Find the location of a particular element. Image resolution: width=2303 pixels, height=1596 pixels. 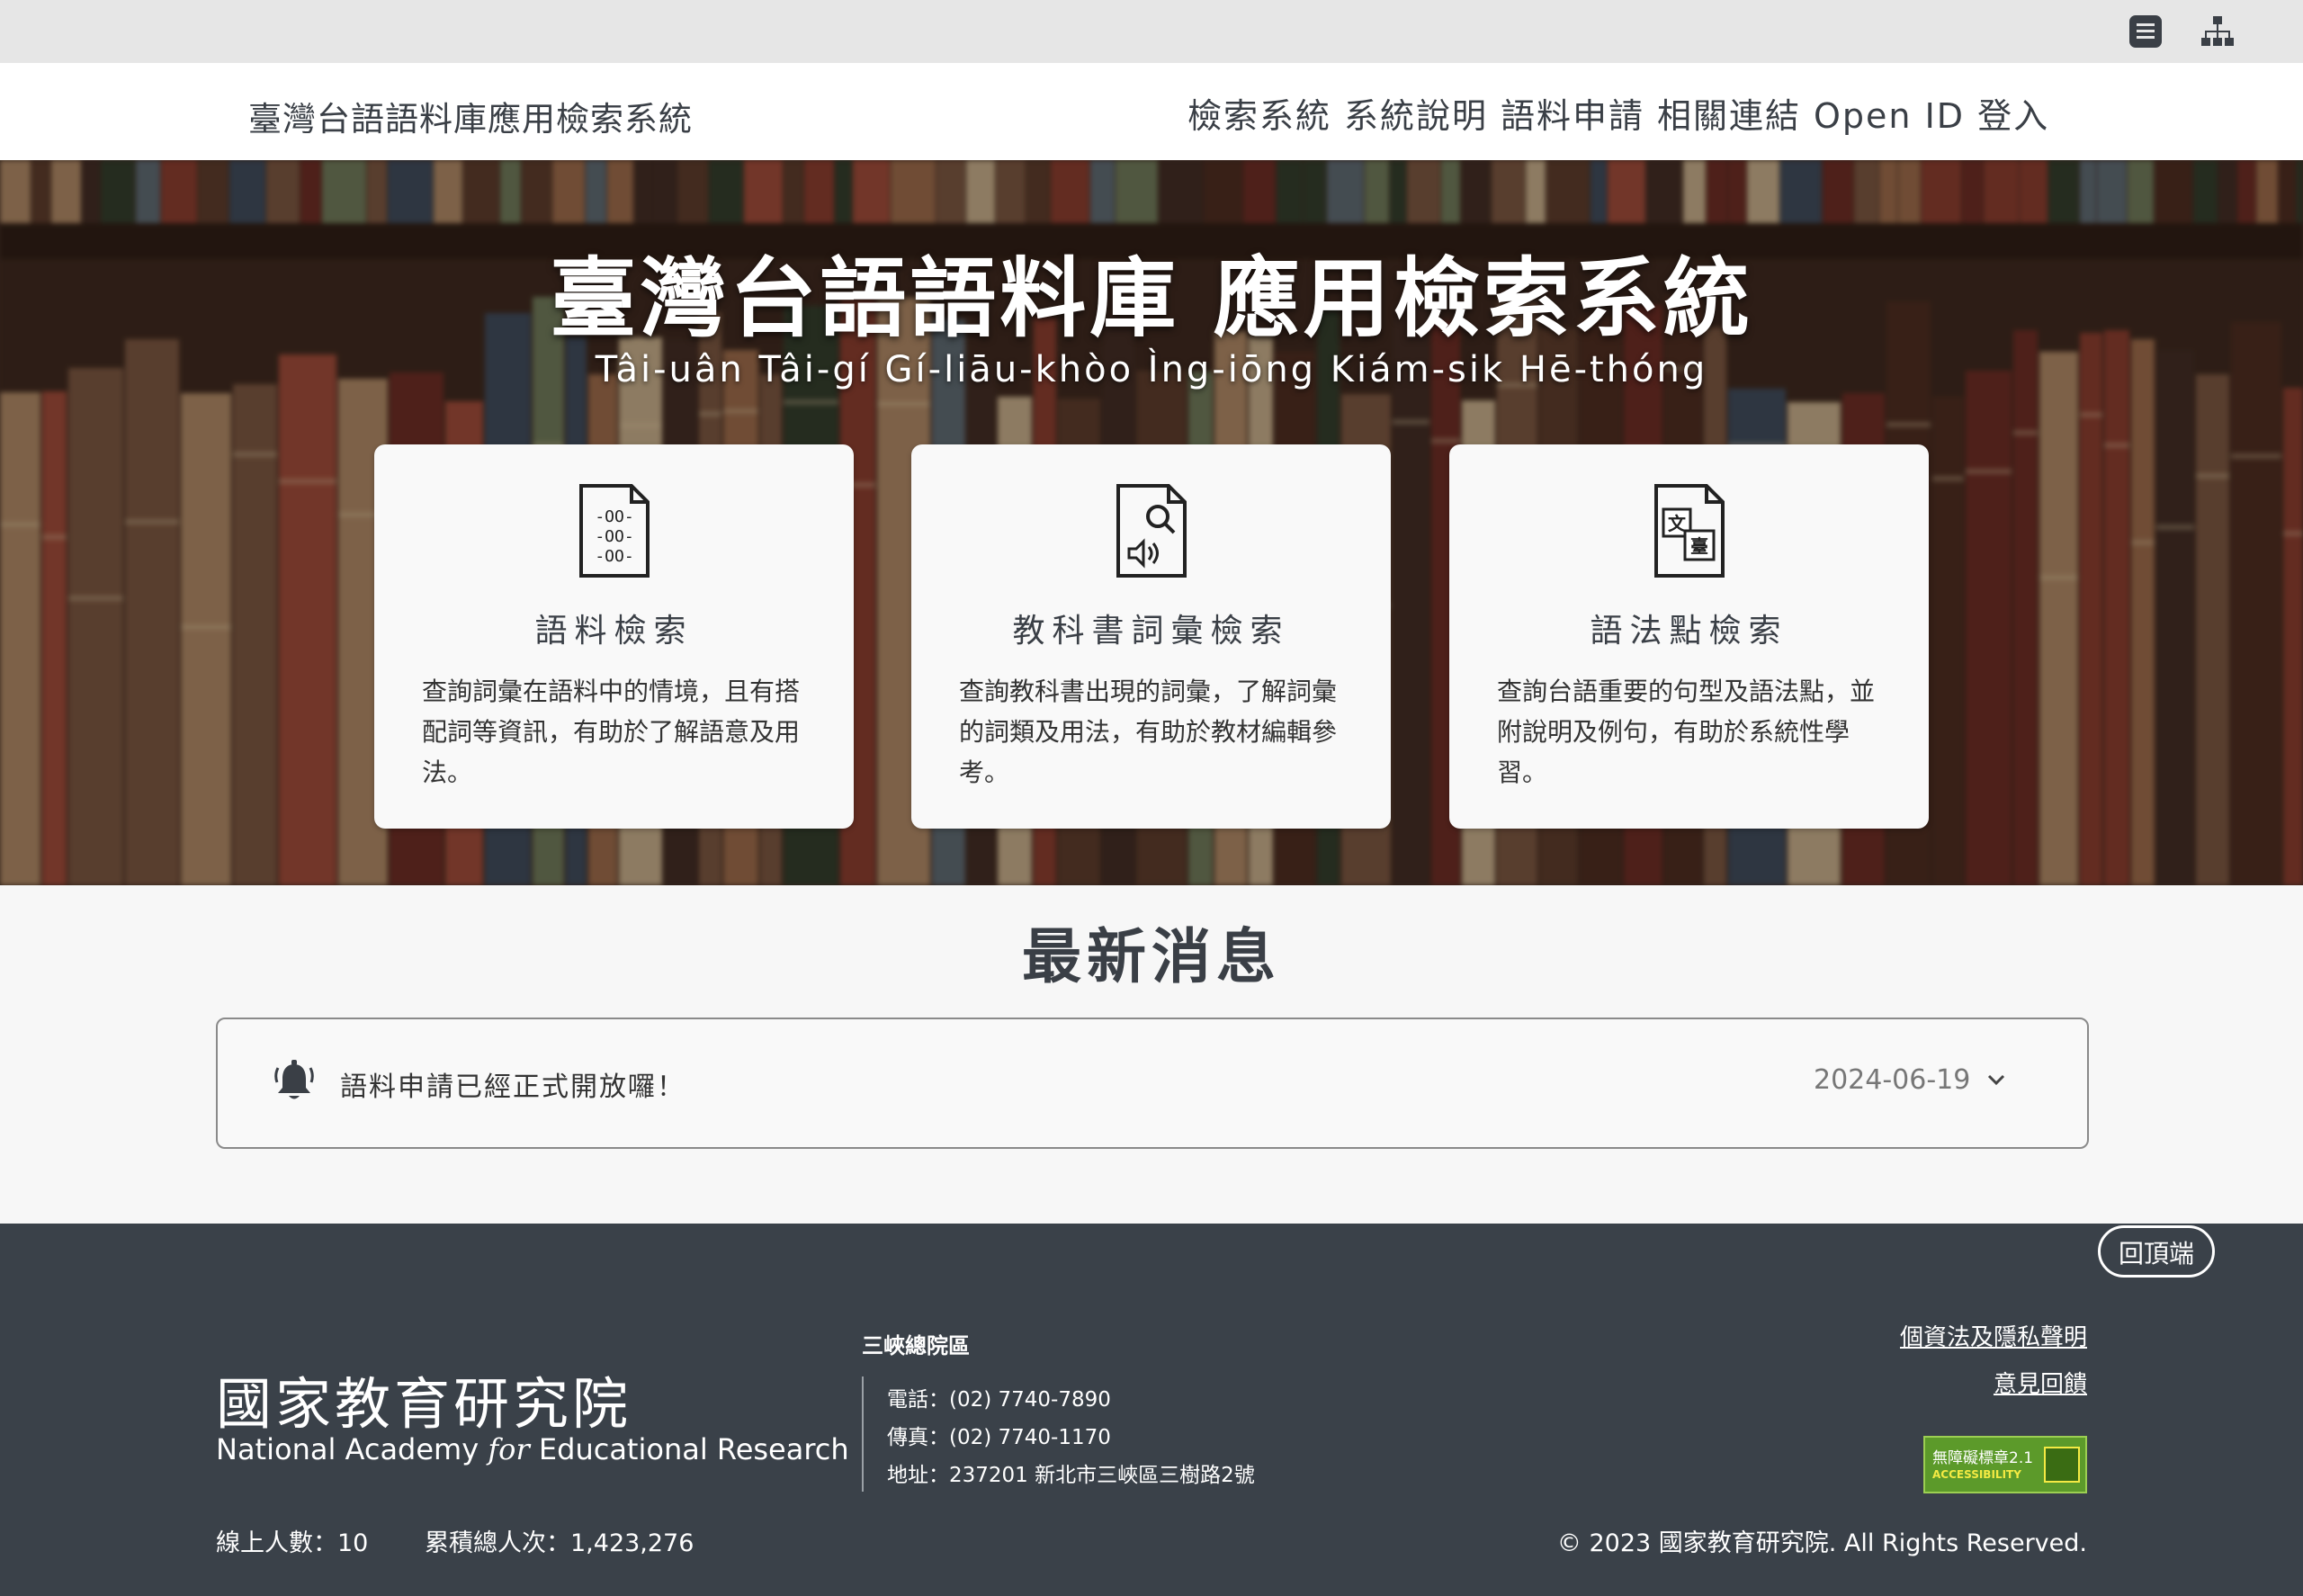

nav-openid-login: Open ID 登入 is located at coordinates (1931, 113).